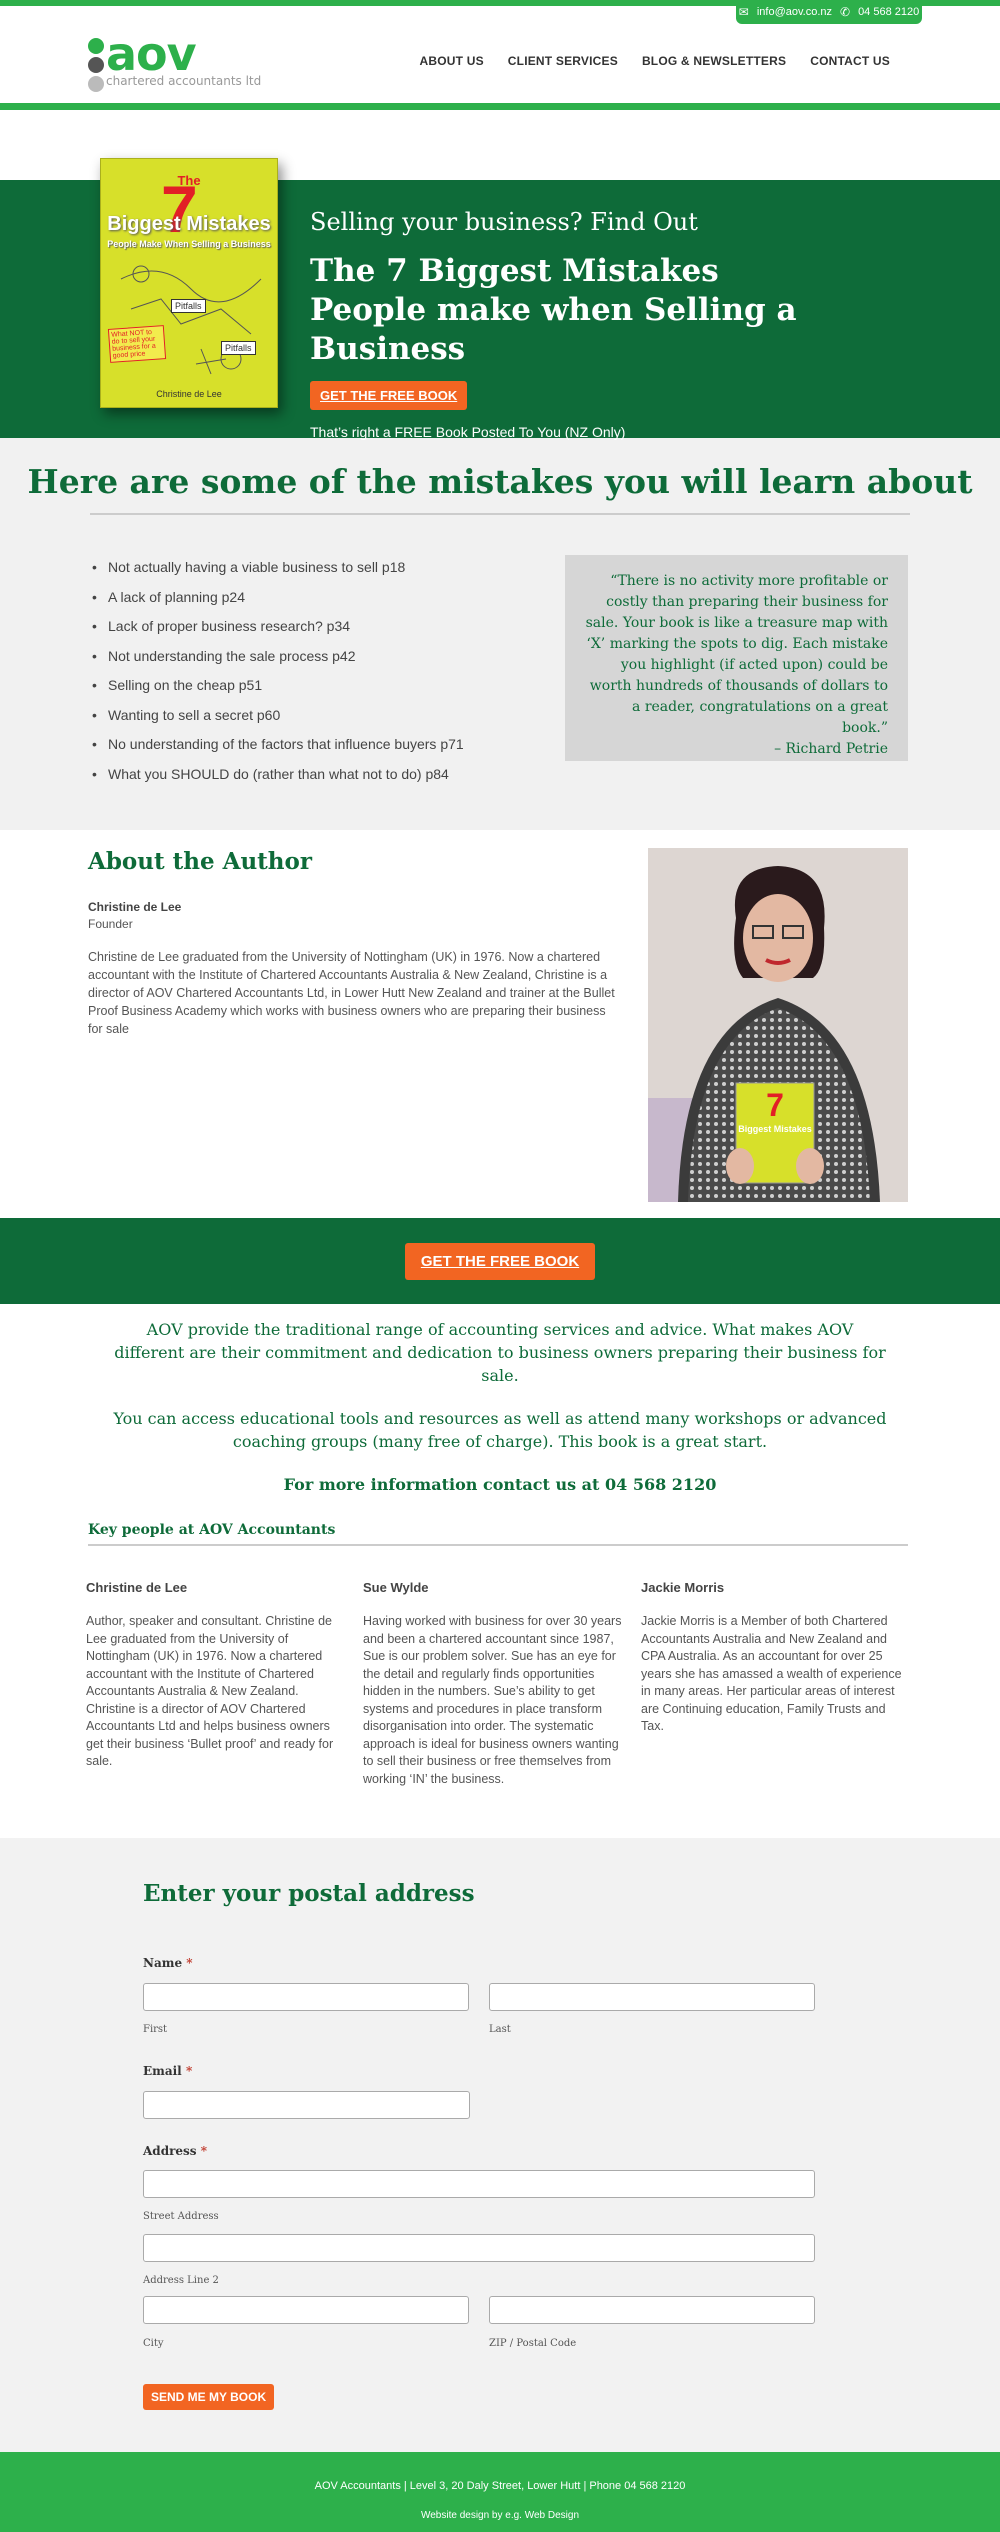 The width and height of the screenshot is (1000, 2532). I want to click on nav-about-us: ABOUT US, so click(452, 61).